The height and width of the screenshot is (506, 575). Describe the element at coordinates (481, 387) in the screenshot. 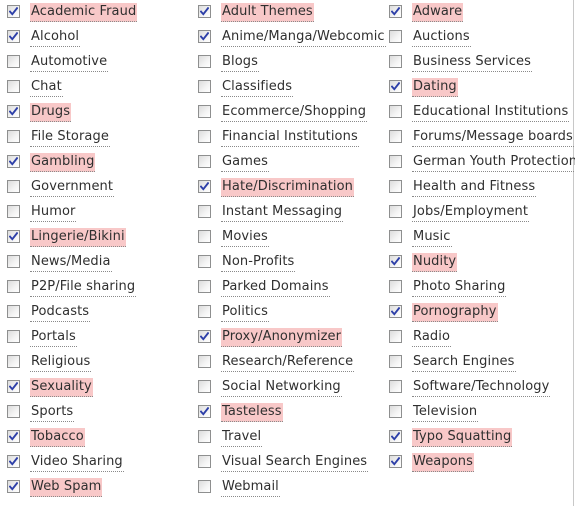

I see `category-label: Software/Technology` at that location.